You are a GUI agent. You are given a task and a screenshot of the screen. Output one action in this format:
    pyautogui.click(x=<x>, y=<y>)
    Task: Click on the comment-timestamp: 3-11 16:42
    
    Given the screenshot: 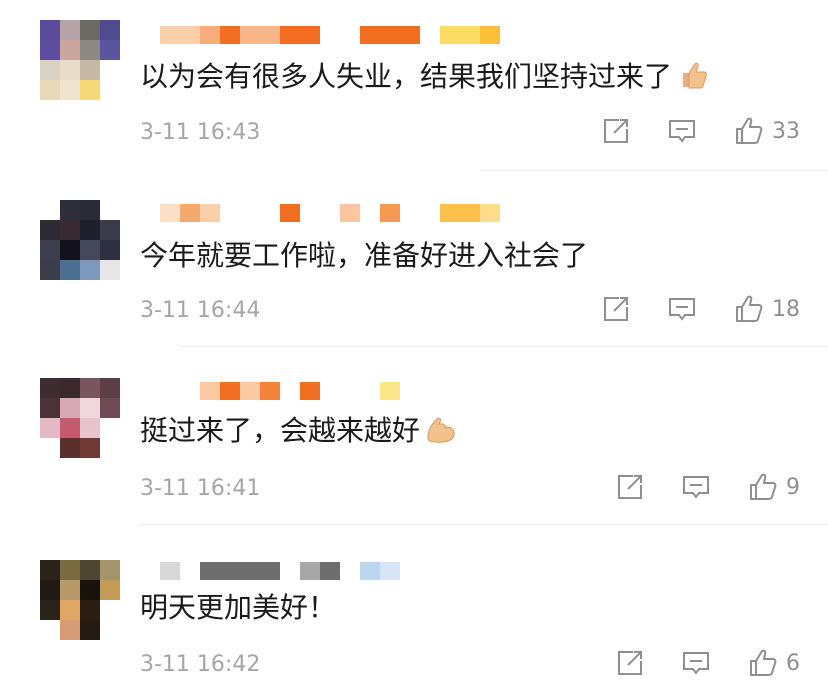 What is the action you would take?
    pyautogui.click(x=200, y=664)
    